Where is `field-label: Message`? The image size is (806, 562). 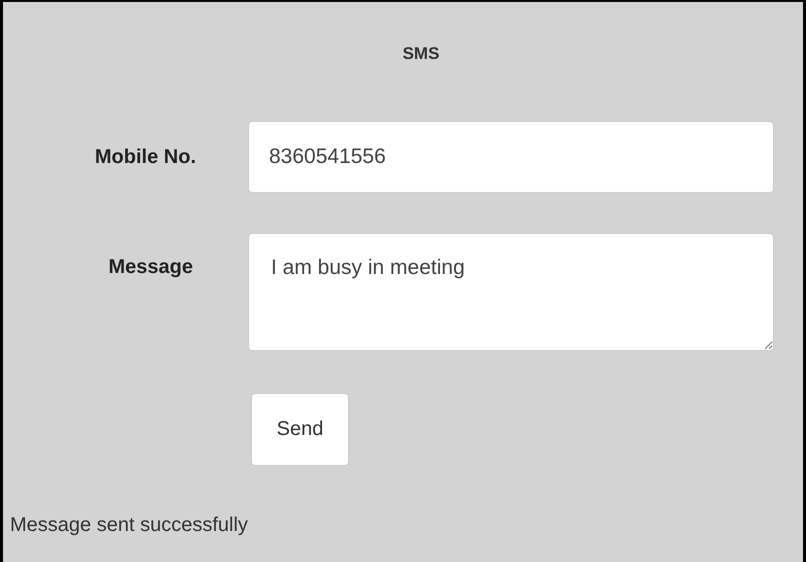
field-label: Message is located at coordinates (150, 267).